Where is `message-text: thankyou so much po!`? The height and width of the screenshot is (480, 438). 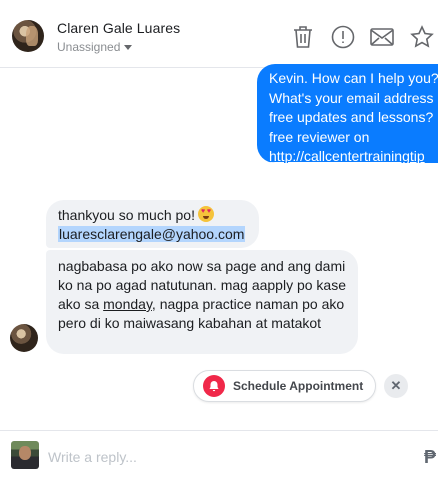 message-text: thankyou so much po! is located at coordinates (126, 215).